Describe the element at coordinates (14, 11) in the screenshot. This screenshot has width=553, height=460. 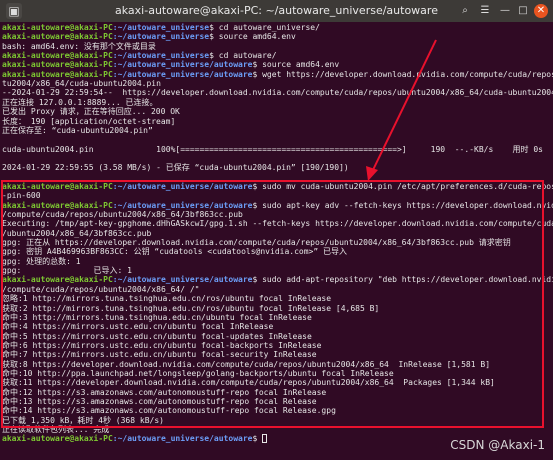
I see `terminal-menu-icon: ▣` at that location.